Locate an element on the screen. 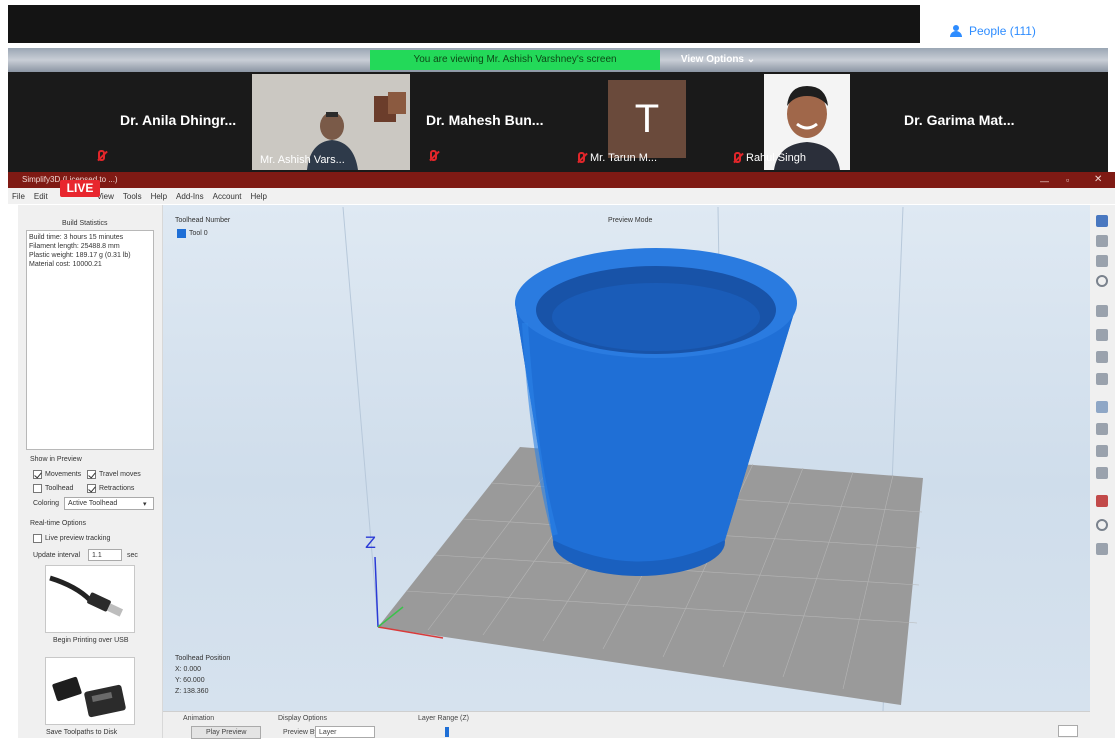  sd-card-icon is located at coordinates (89, 697).